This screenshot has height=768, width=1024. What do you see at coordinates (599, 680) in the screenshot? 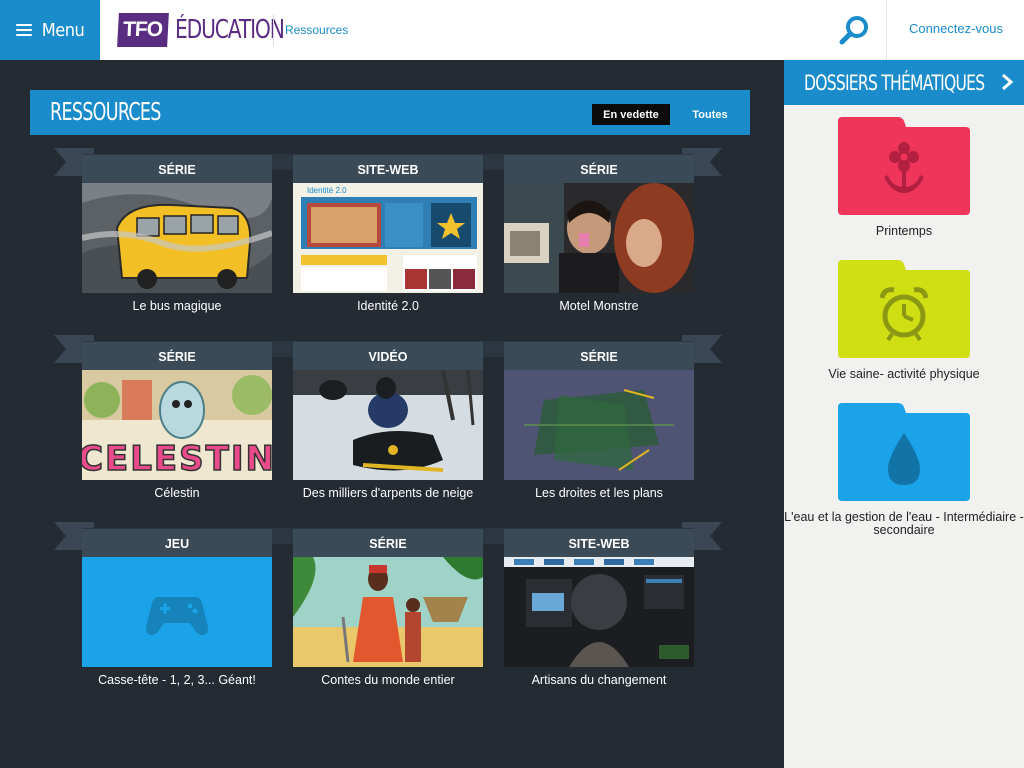
I see `card-title: Artisans du changement` at bounding box center [599, 680].